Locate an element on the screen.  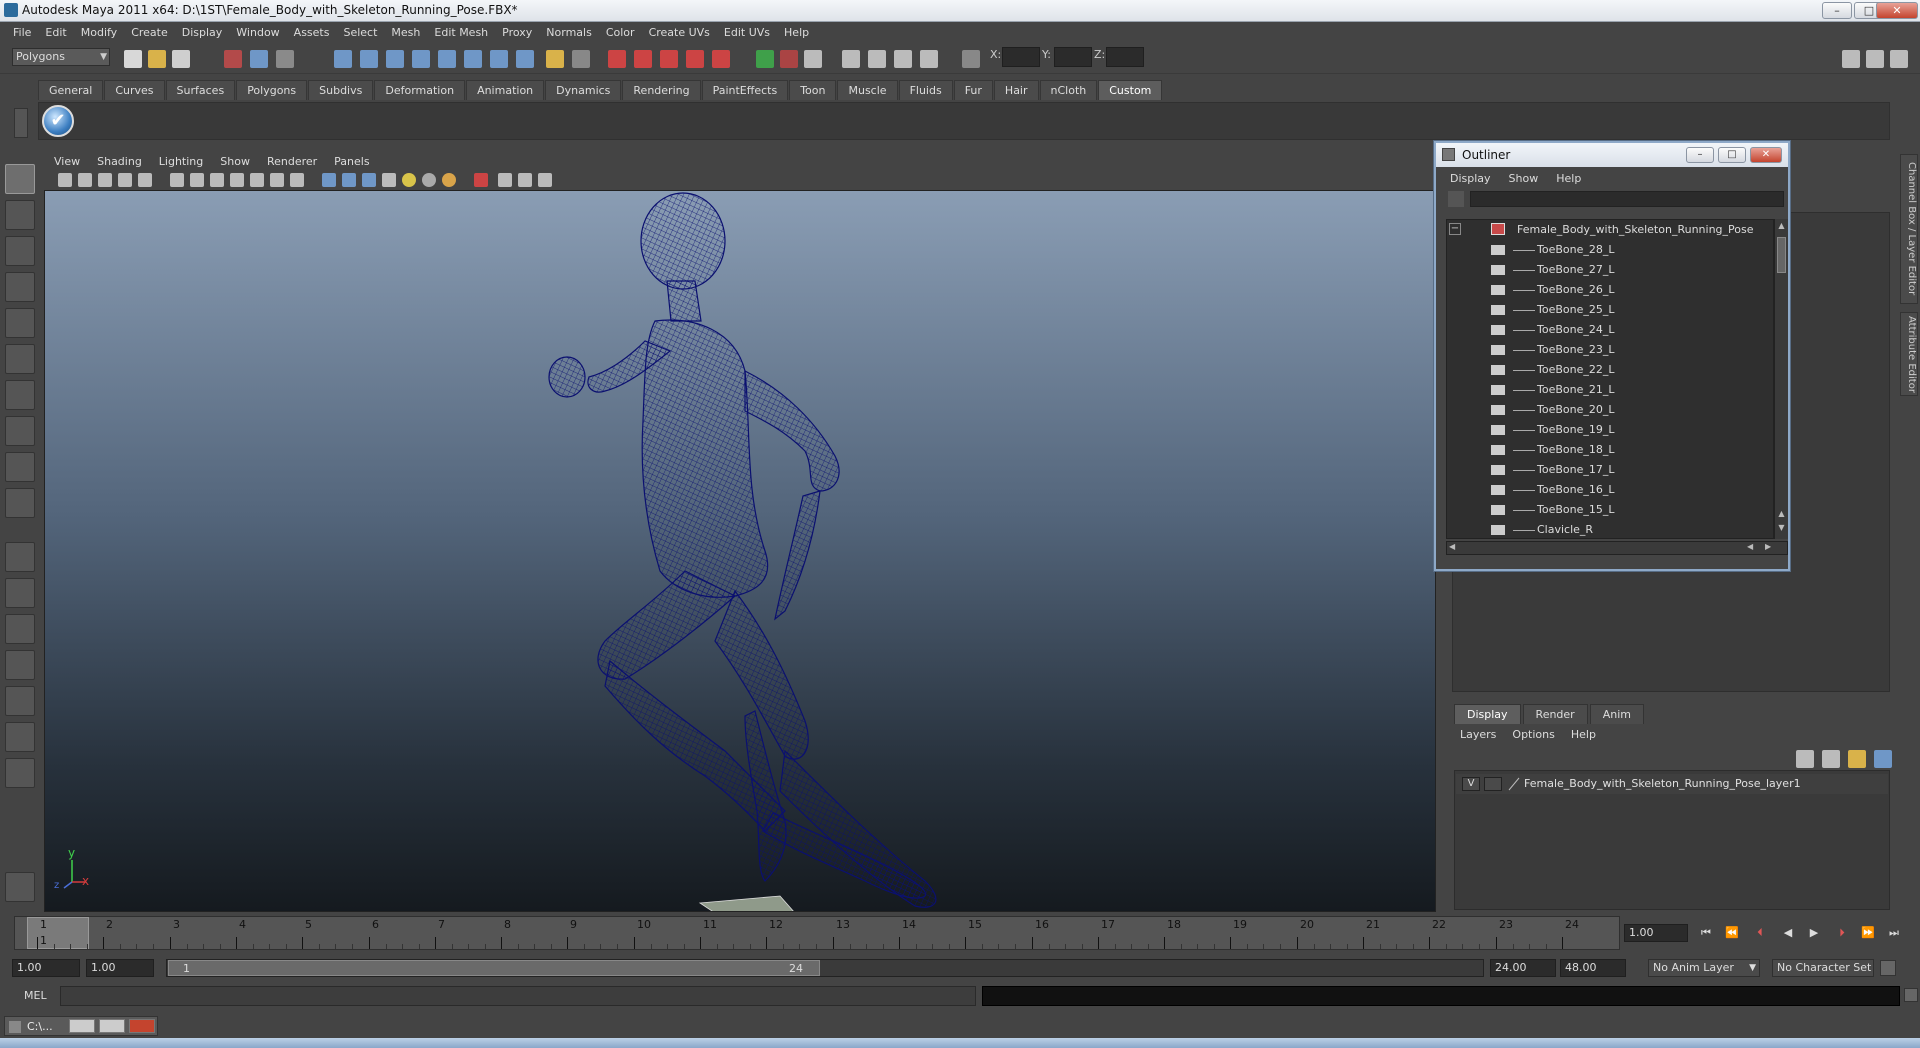
menu-edit-mesh: Edit Mesh is located at coordinates (461, 32).